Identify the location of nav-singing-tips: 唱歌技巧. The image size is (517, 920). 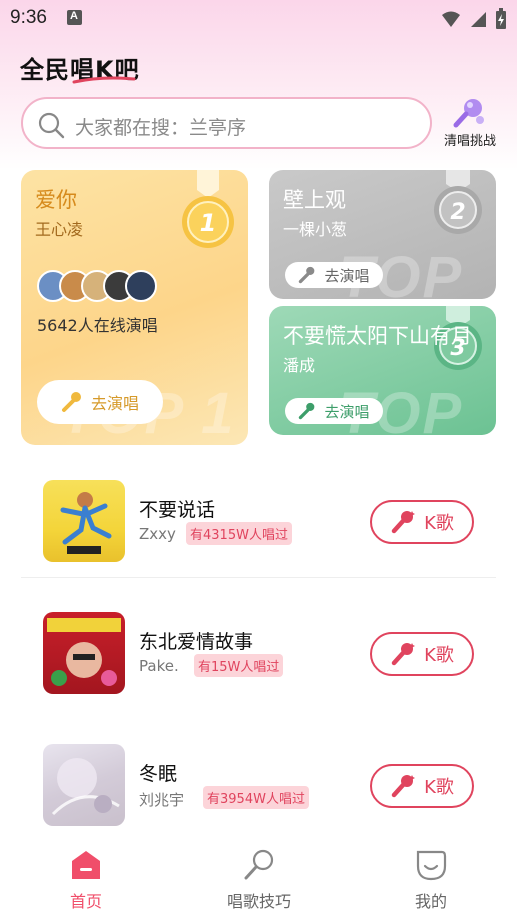
(259, 880).